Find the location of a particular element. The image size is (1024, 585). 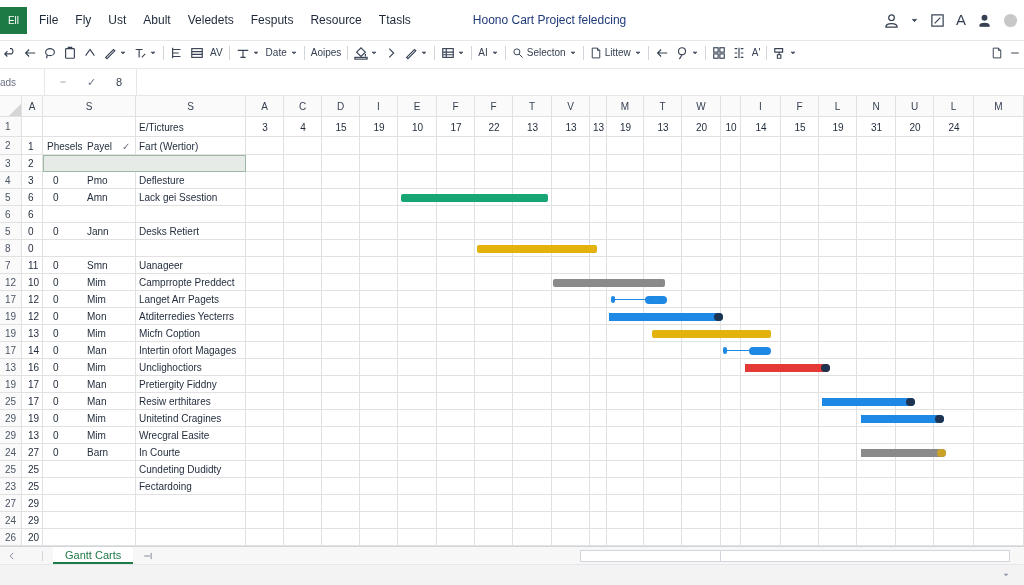

toolbar-button: Littew is located at coordinates (615, 52).